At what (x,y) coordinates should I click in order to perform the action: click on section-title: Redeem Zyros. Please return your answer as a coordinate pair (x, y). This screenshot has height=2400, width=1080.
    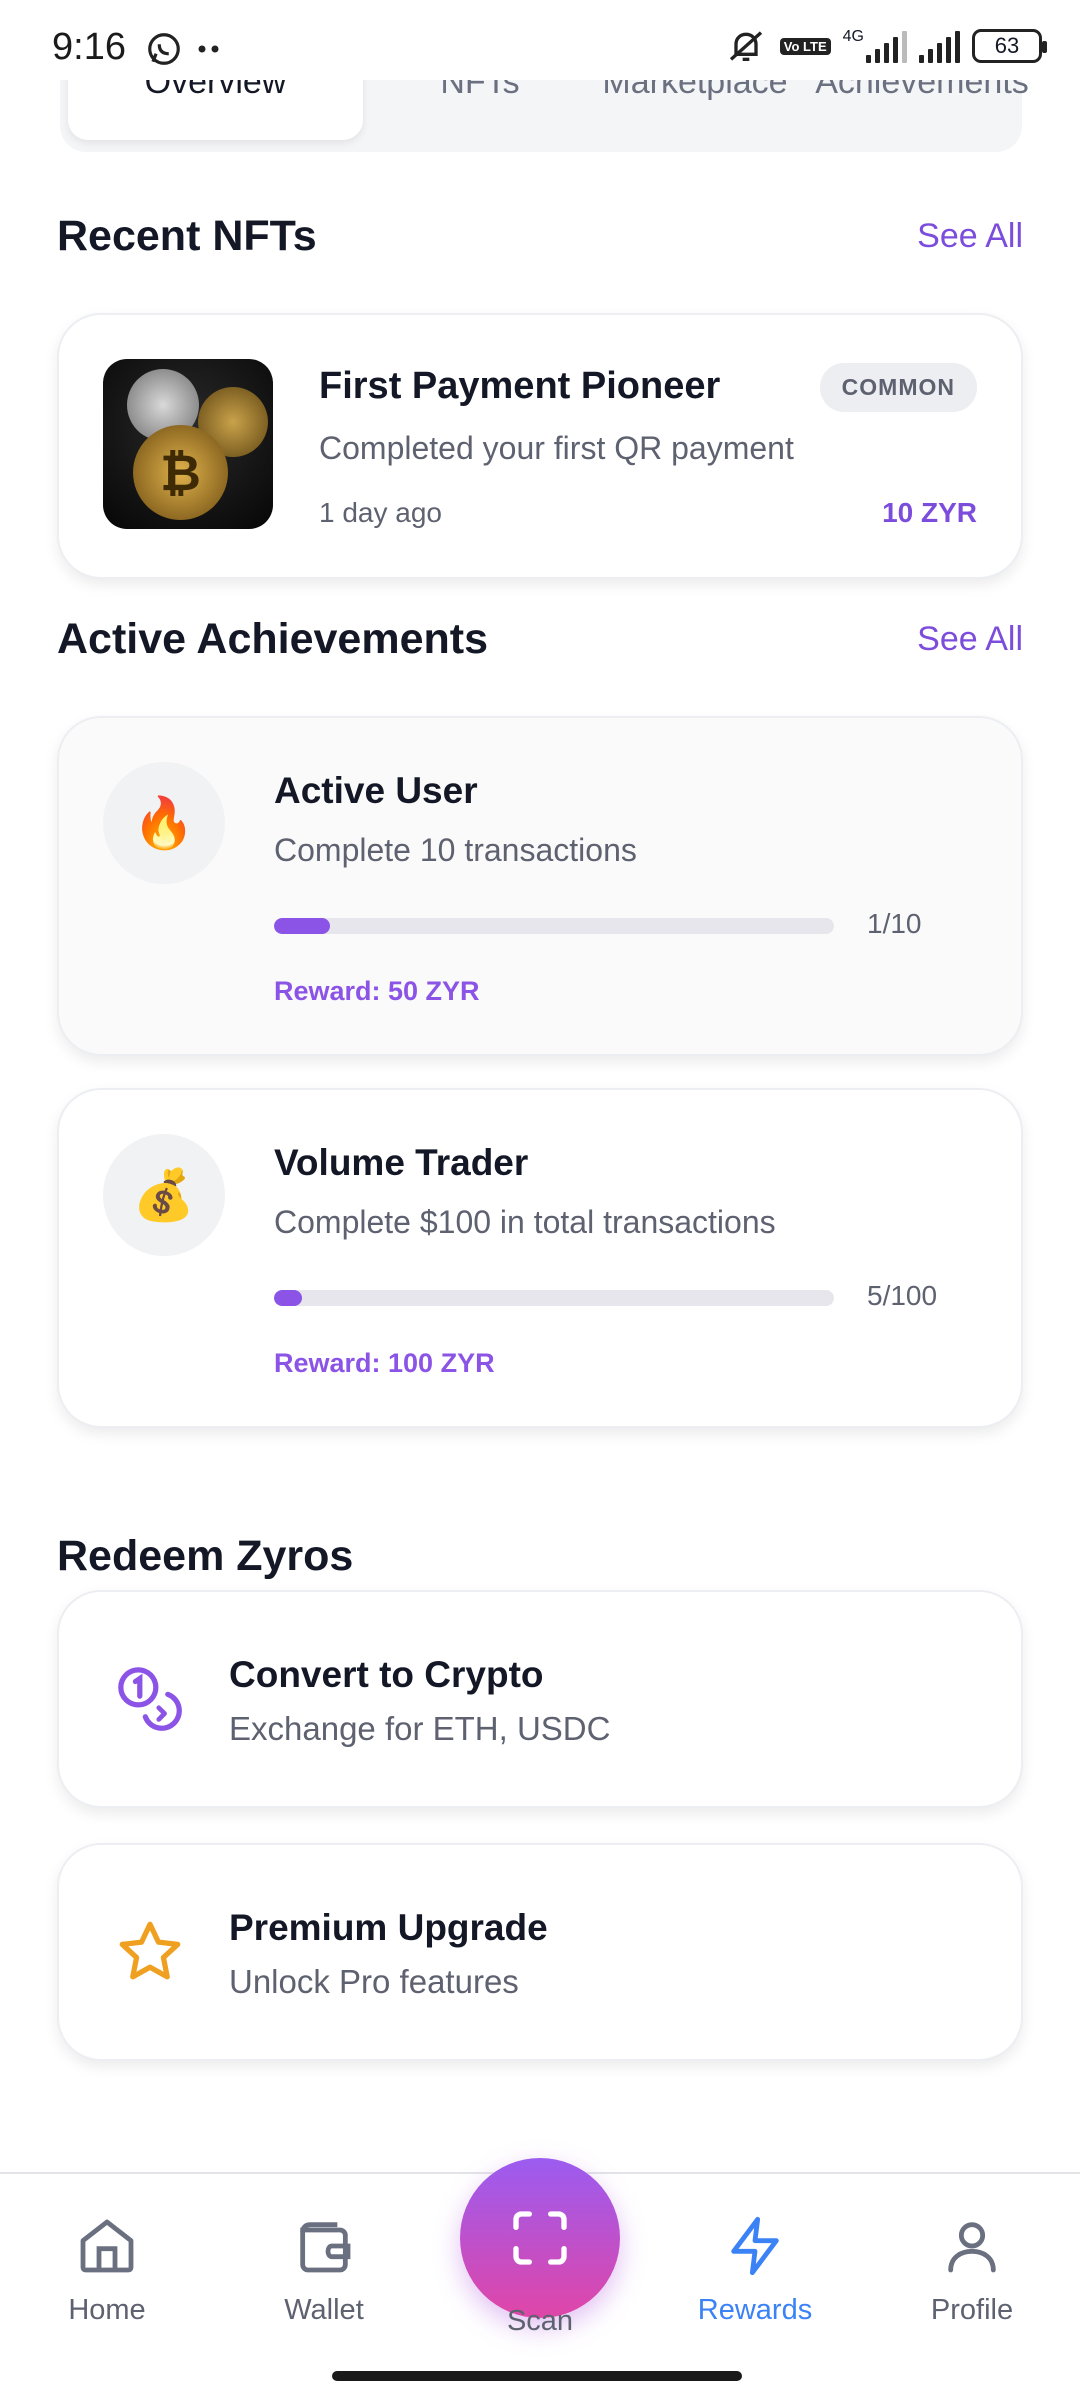
    Looking at the image, I should click on (205, 1556).